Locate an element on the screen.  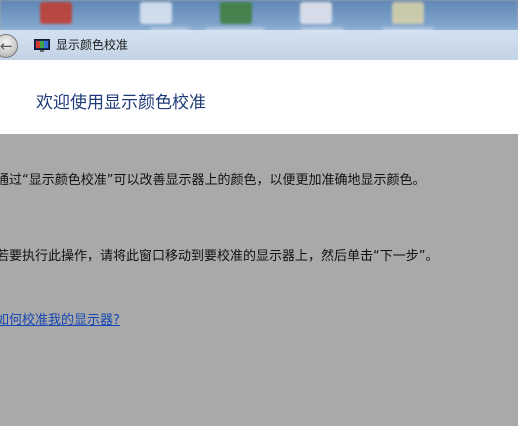
title-bar: ← 显示颜色校准 is located at coordinates (259, 45).